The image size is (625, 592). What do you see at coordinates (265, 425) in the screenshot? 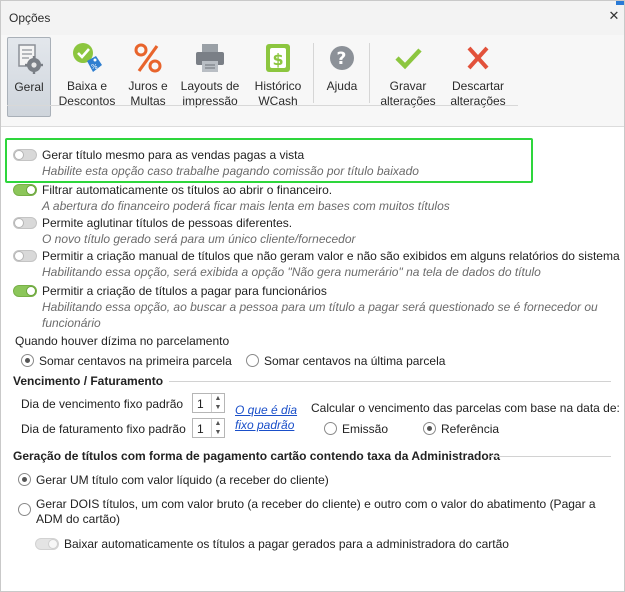
I see `link-line-2: fixo padrão` at bounding box center [265, 425].